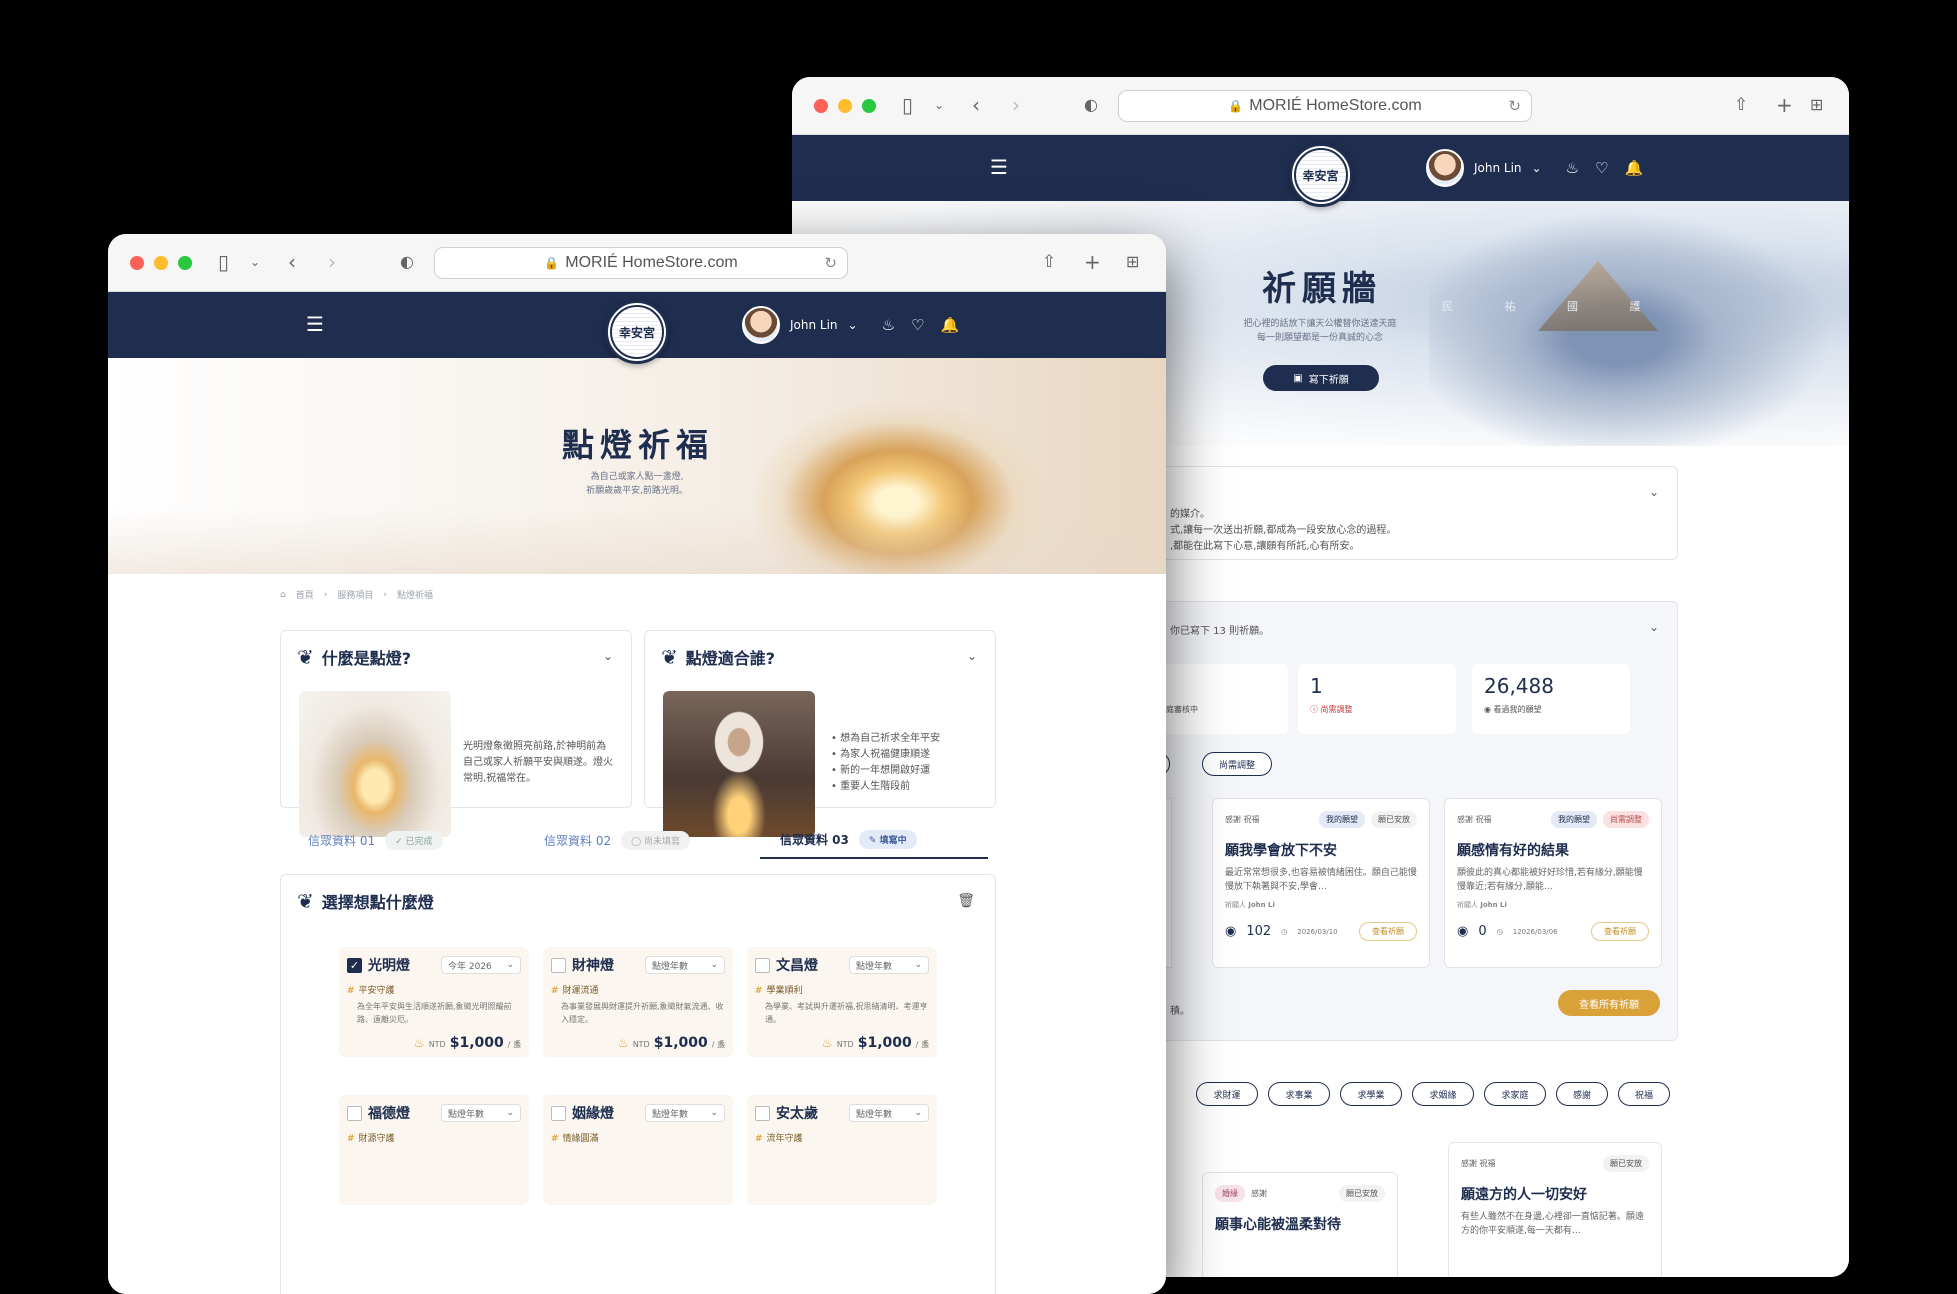 Image resolution: width=1957 pixels, height=1294 pixels. What do you see at coordinates (1515, 1094) in the screenshot?
I see `category-pill: 求家庭` at bounding box center [1515, 1094].